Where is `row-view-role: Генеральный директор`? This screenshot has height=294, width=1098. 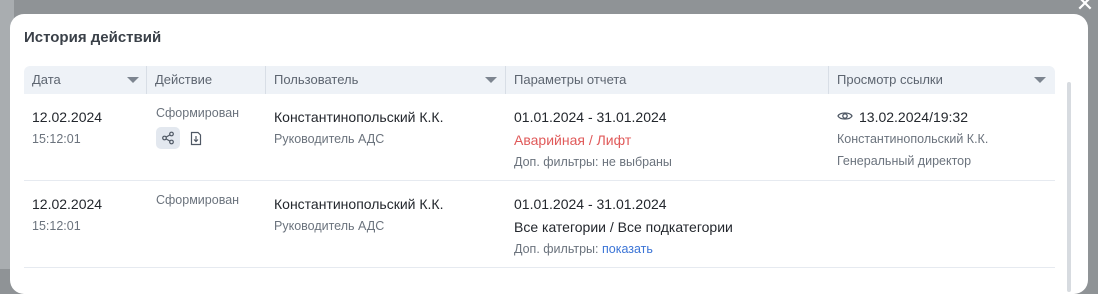 row-view-role: Генеральный директор is located at coordinates (904, 161).